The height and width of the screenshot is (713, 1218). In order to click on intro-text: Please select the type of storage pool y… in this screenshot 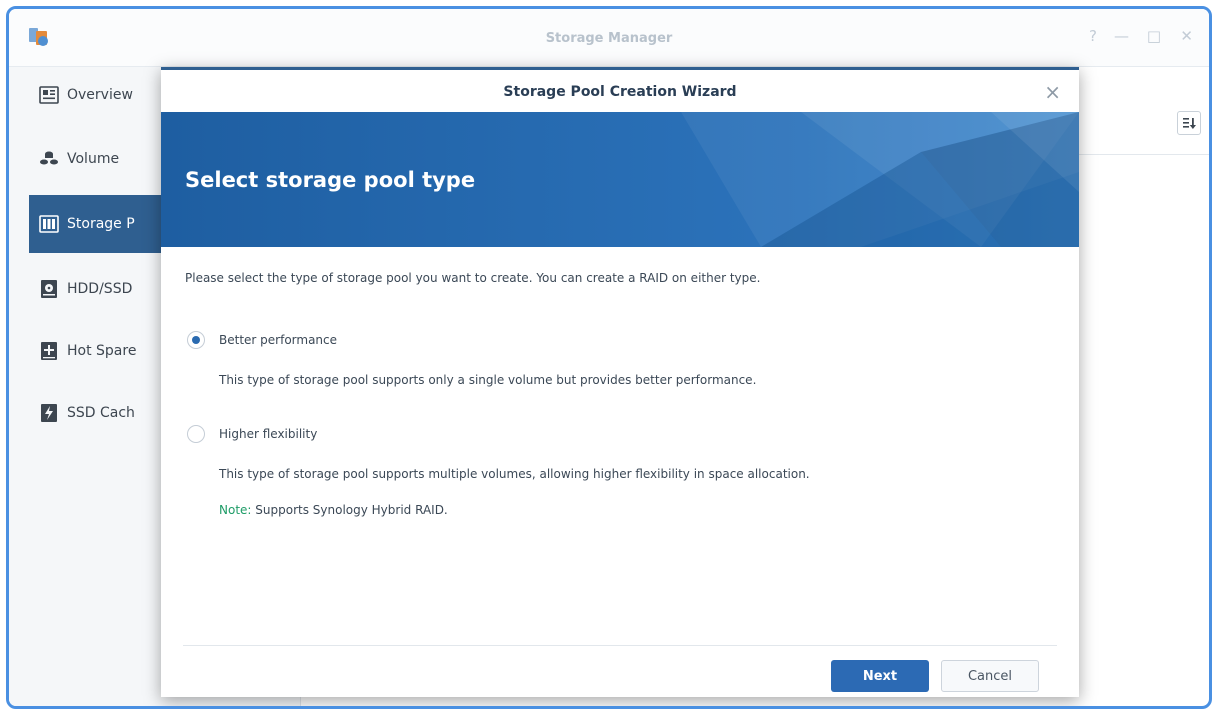, I will do `click(473, 278)`.